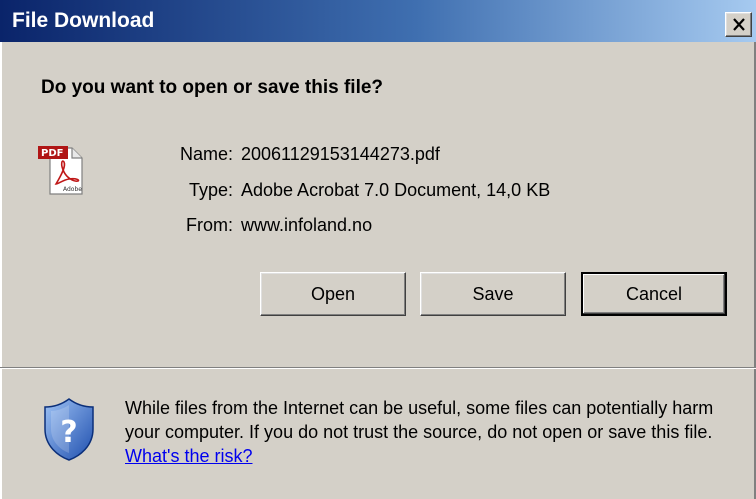  What do you see at coordinates (206, 154) in the screenshot?
I see `name-label: Name:` at bounding box center [206, 154].